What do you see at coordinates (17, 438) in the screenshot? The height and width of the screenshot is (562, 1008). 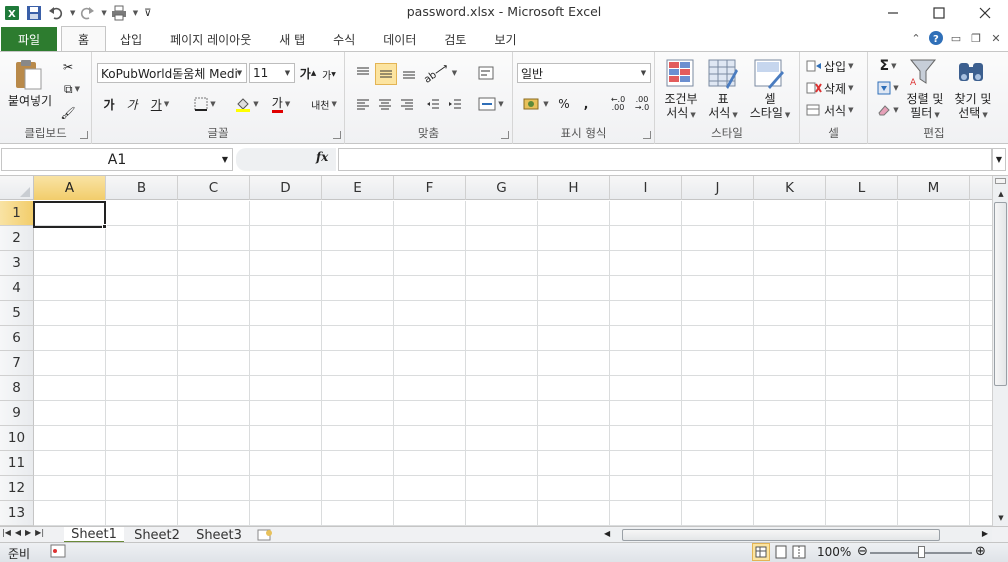 I see `row-header-10: 10` at bounding box center [17, 438].